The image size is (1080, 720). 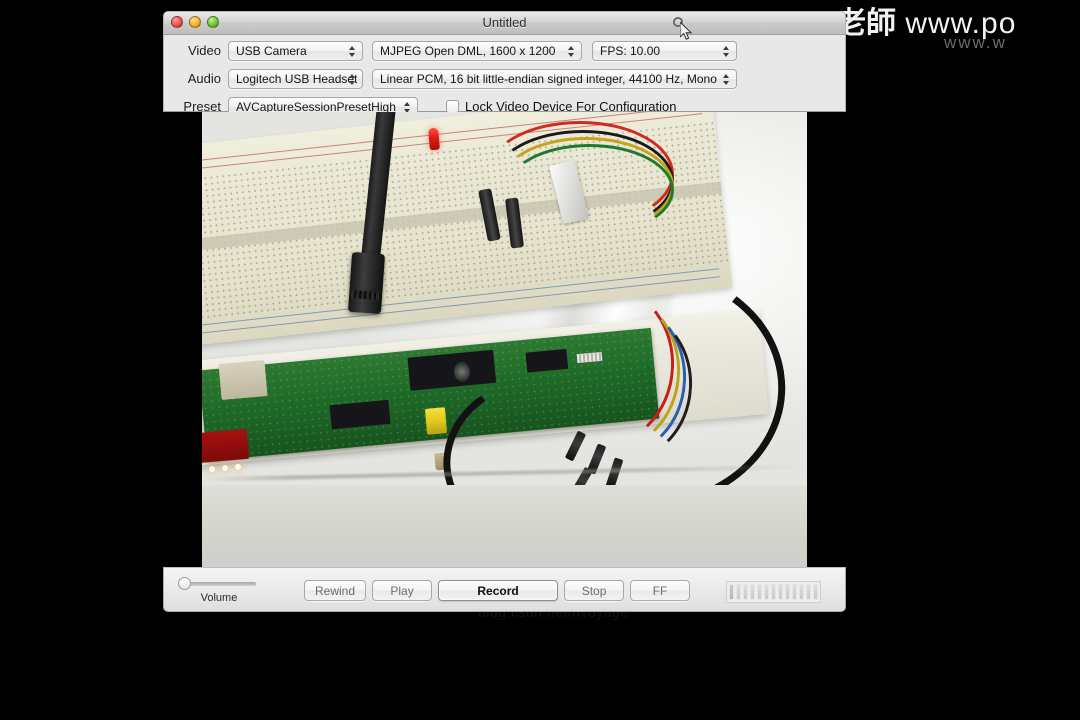 What do you see at coordinates (664, 50) in the screenshot?
I see `video-fps-popup: FPS: 10.00` at bounding box center [664, 50].